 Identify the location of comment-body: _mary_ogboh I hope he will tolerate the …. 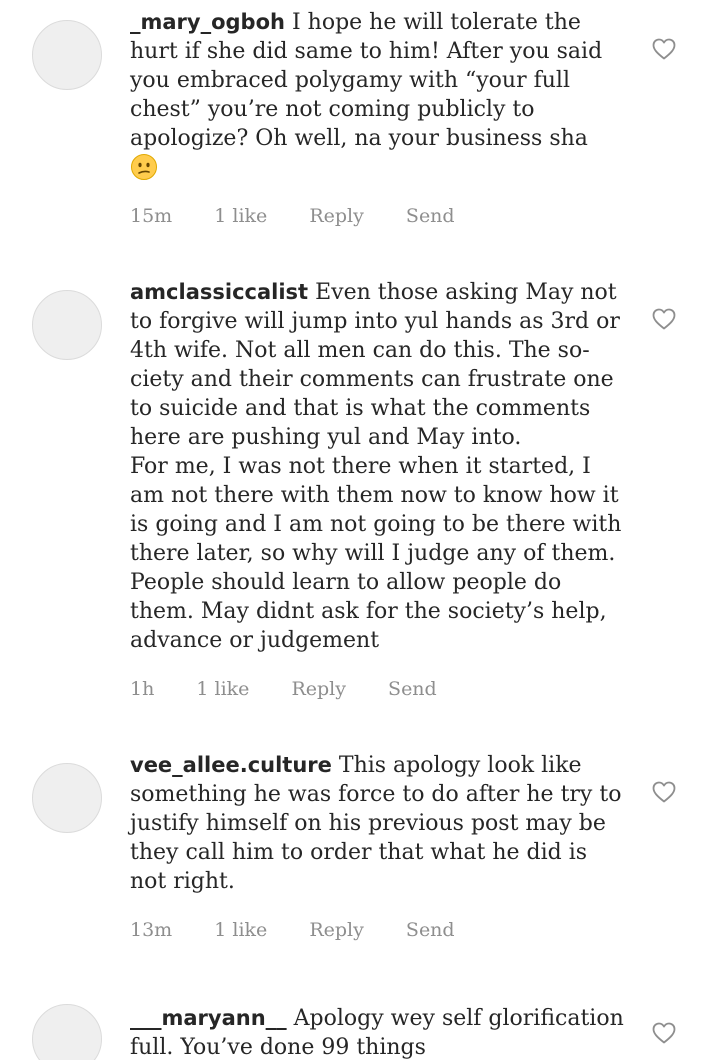
(377, 96).